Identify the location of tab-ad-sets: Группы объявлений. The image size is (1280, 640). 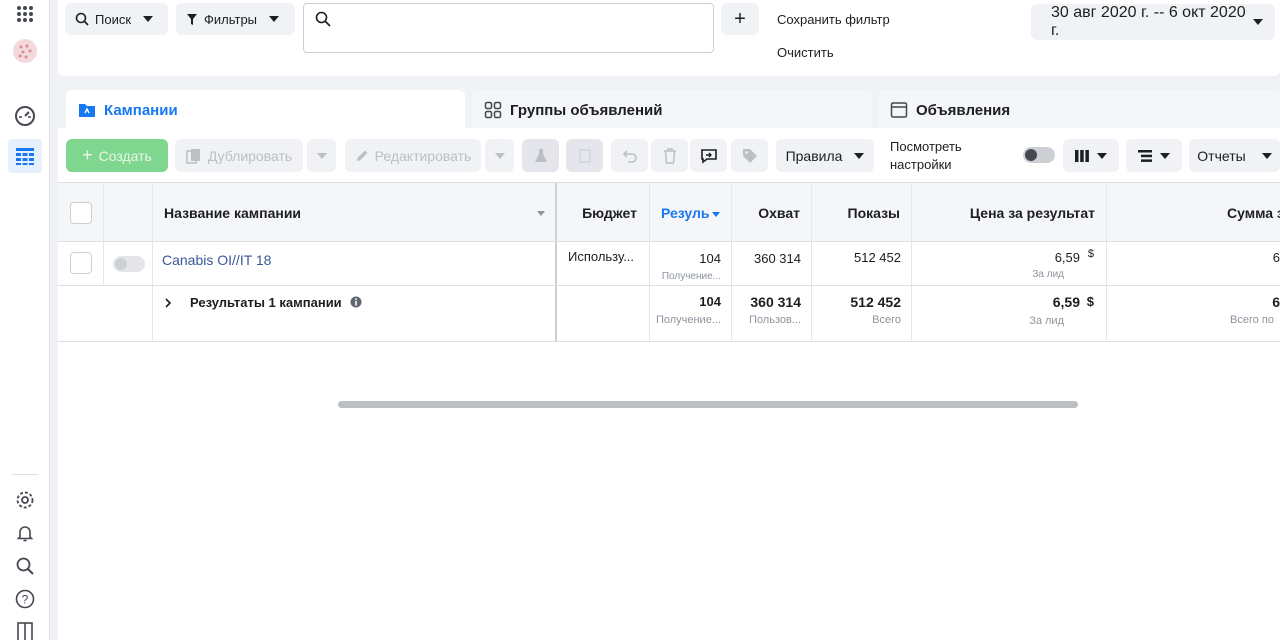
(672, 110).